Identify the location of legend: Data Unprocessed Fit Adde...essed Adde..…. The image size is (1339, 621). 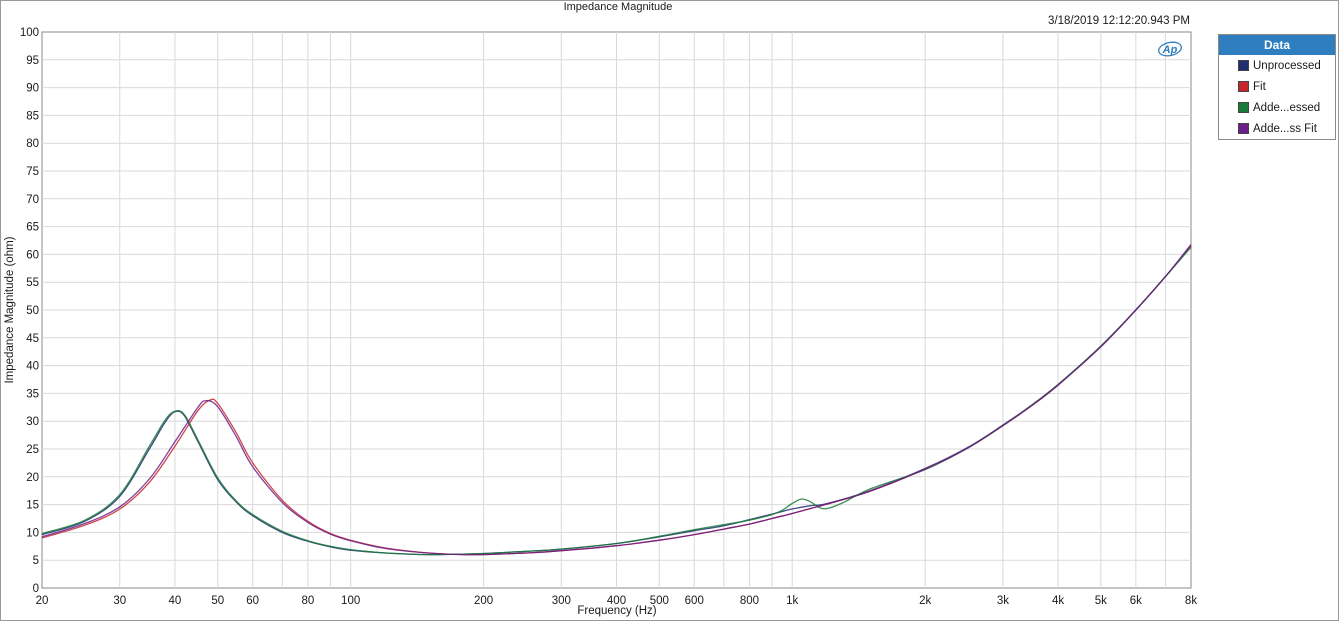
(1277, 87).